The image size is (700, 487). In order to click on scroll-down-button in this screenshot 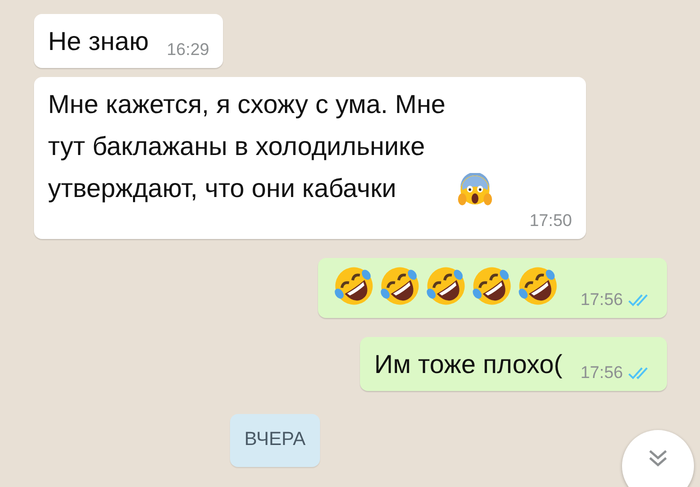, I will do `click(658, 458)`.